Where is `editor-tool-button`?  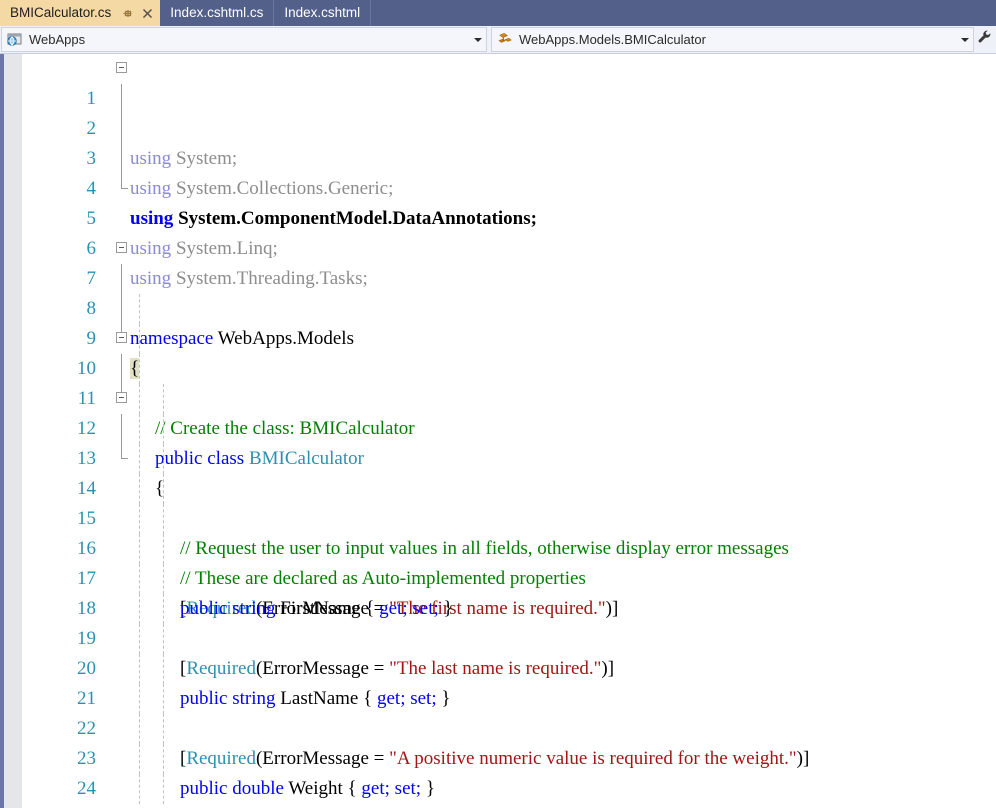
editor-tool-button is located at coordinates (985, 39).